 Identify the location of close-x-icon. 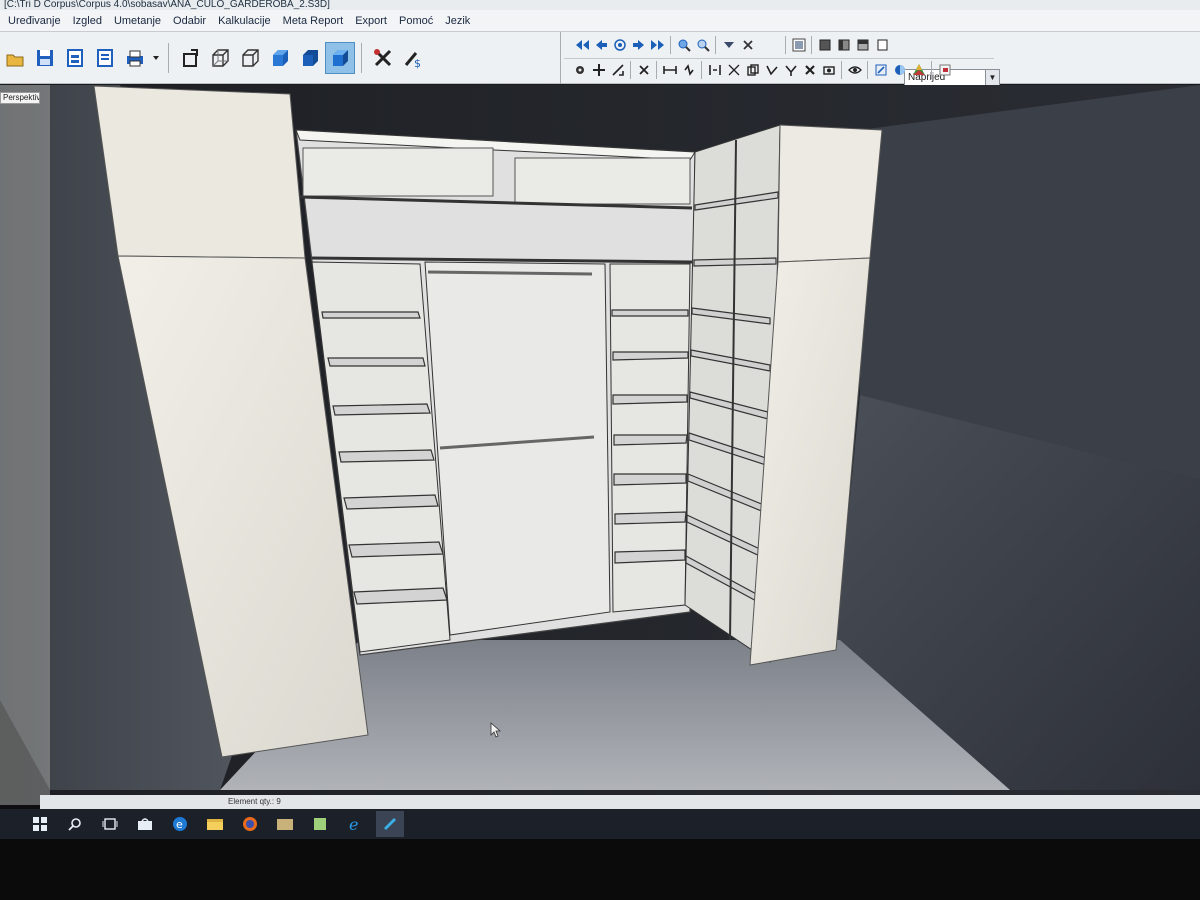
(747, 45).